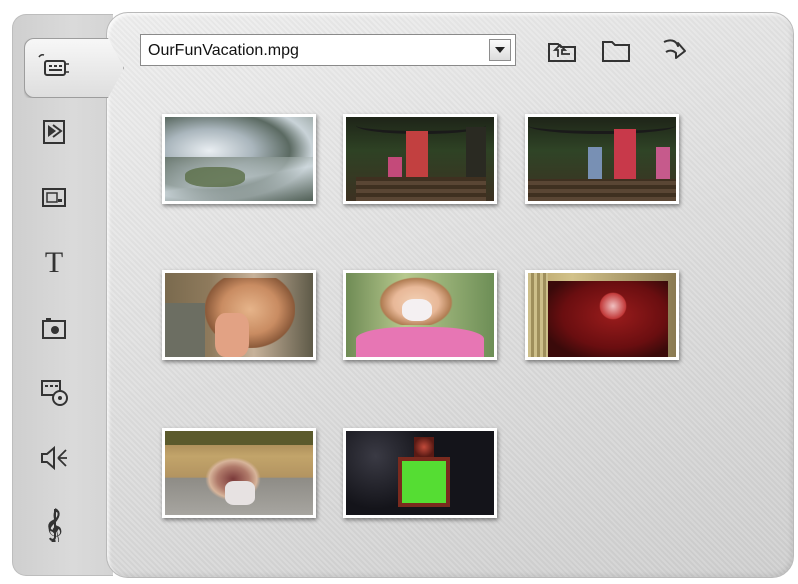  I want to click on next-arrow-icon, so click(674, 49).